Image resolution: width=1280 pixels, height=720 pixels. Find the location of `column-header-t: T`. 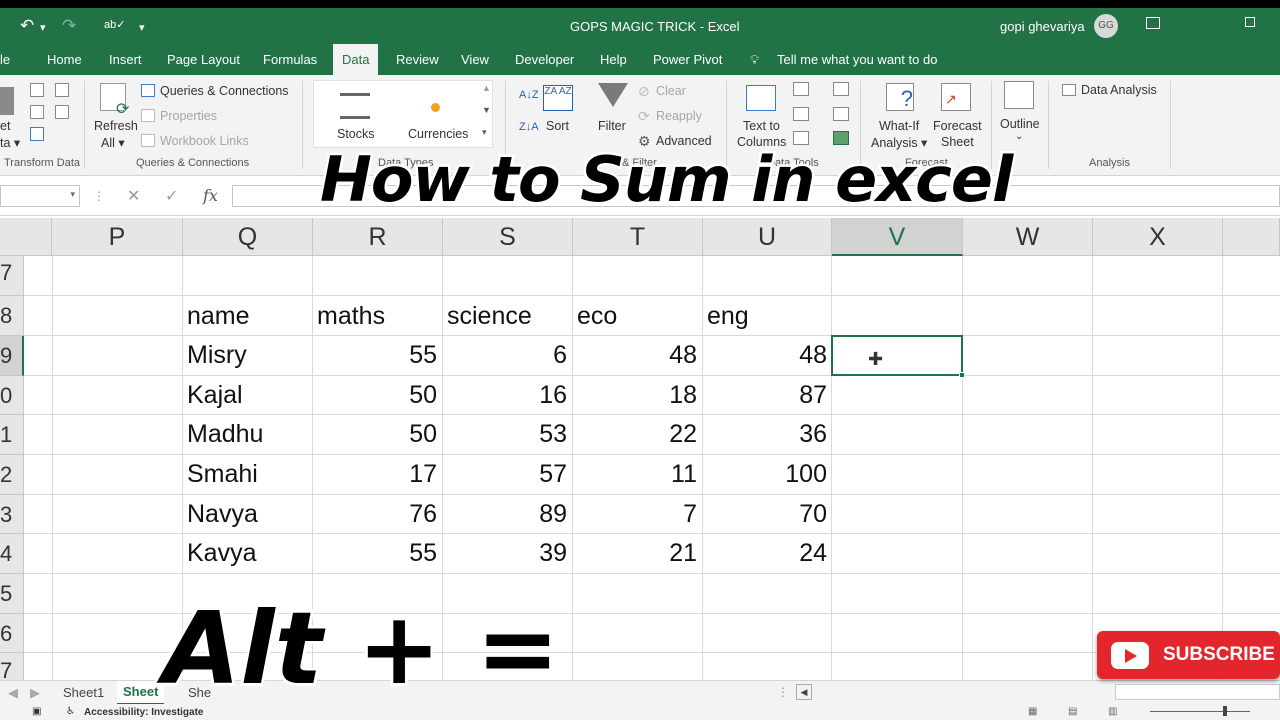

column-header-t: T is located at coordinates (638, 237).